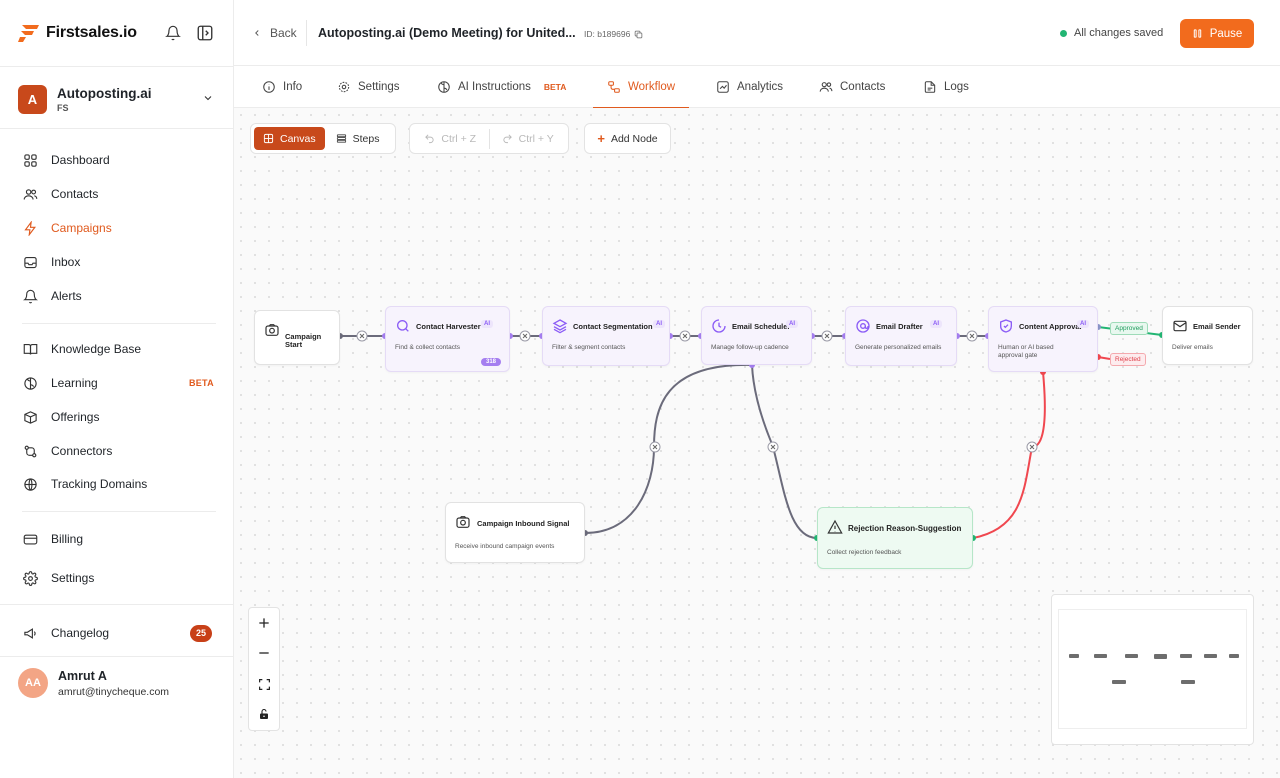 The height and width of the screenshot is (778, 1280). I want to click on collapse-sidebar-icon, so click(205, 33).